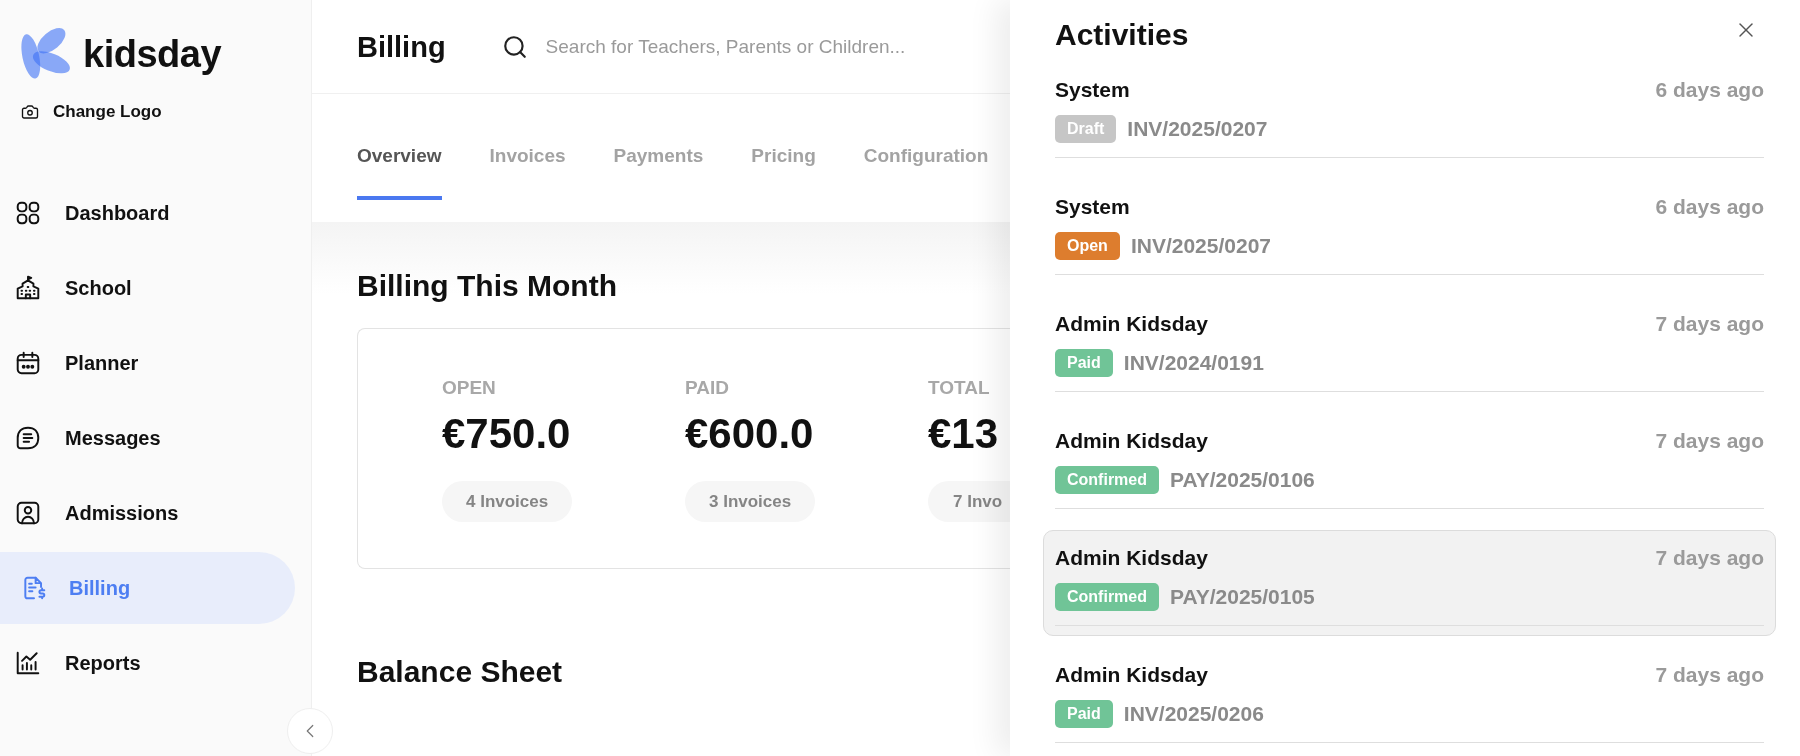 Image resolution: width=1800 pixels, height=756 pixels. I want to click on stat-amount: €13, so click(963, 434).